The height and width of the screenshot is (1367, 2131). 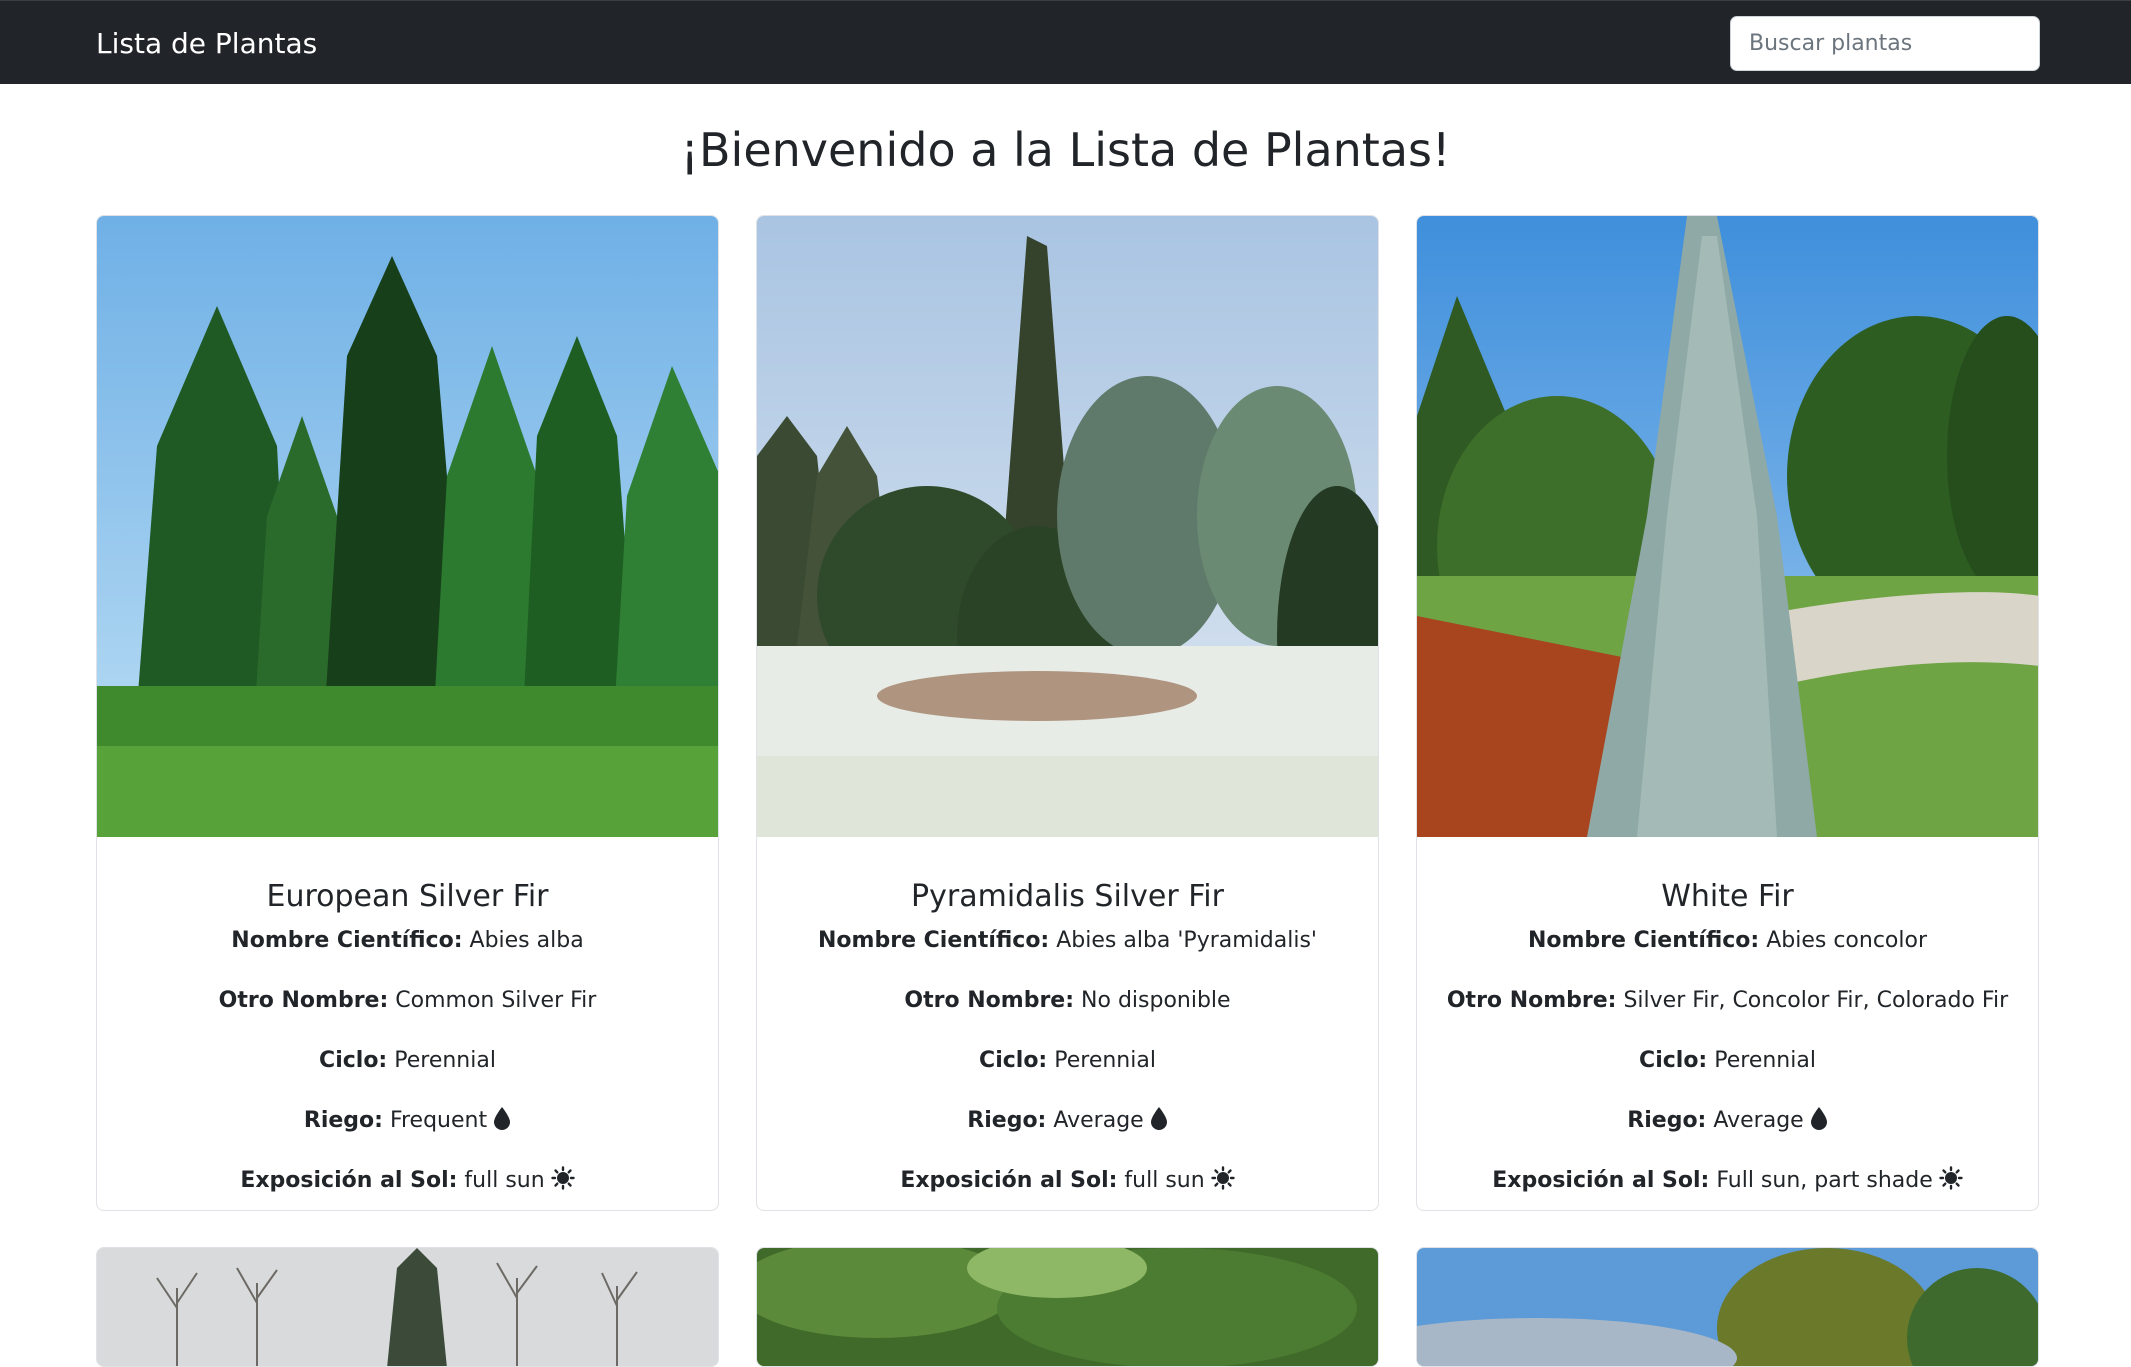 What do you see at coordinates (496, 1000) in the screenshot?
I see `other-name-value: Common Silver Fir` at bounding box center [496, 1000].